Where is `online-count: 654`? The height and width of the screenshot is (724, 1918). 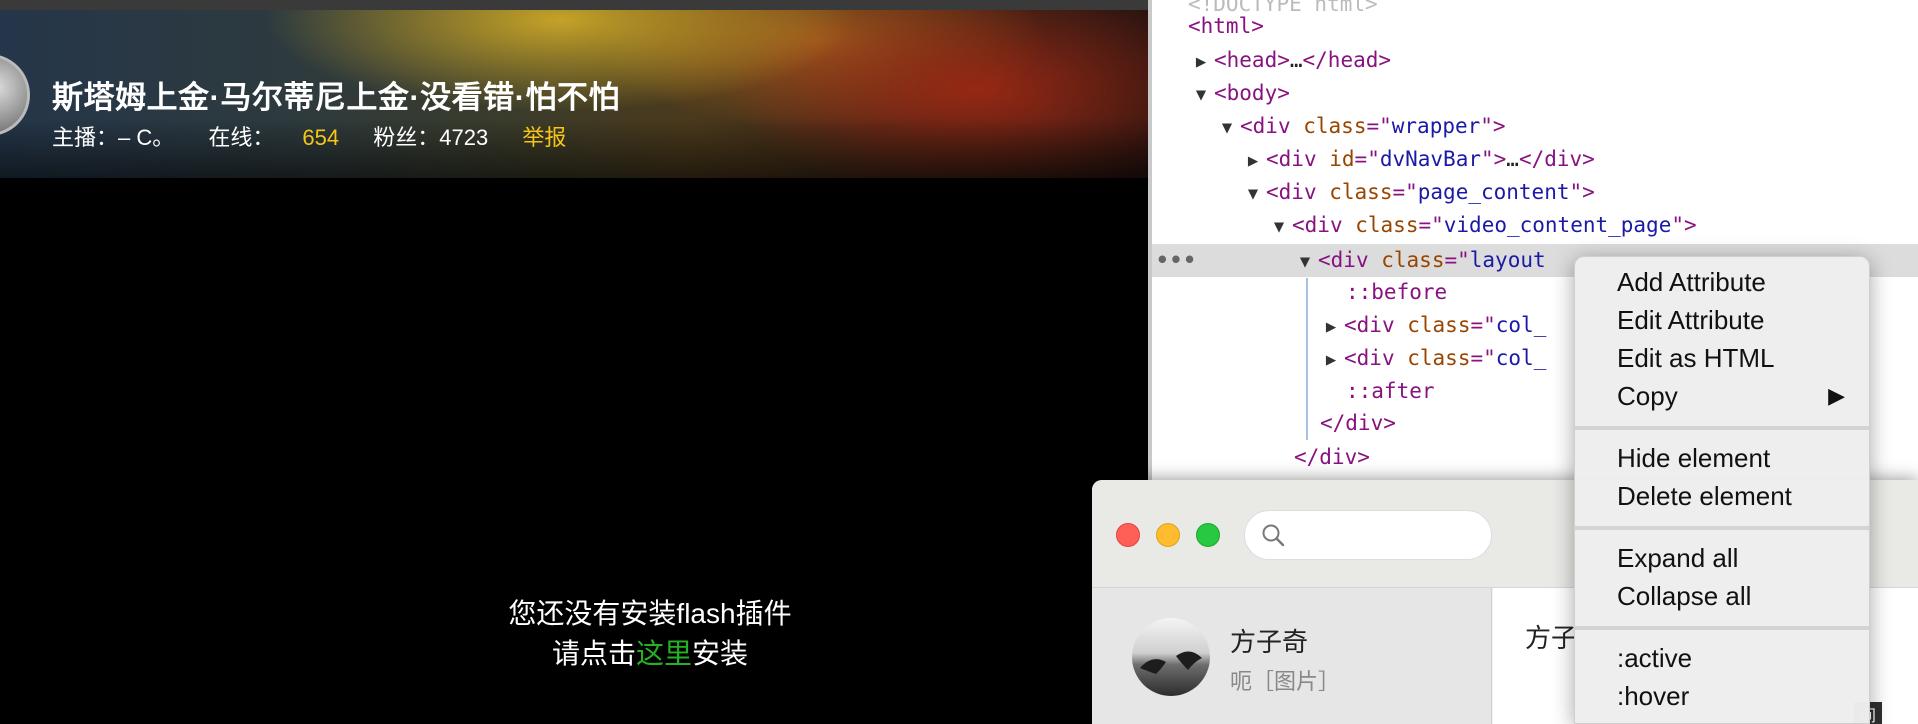 online-count: 654 is located at coordinates (321, 137).